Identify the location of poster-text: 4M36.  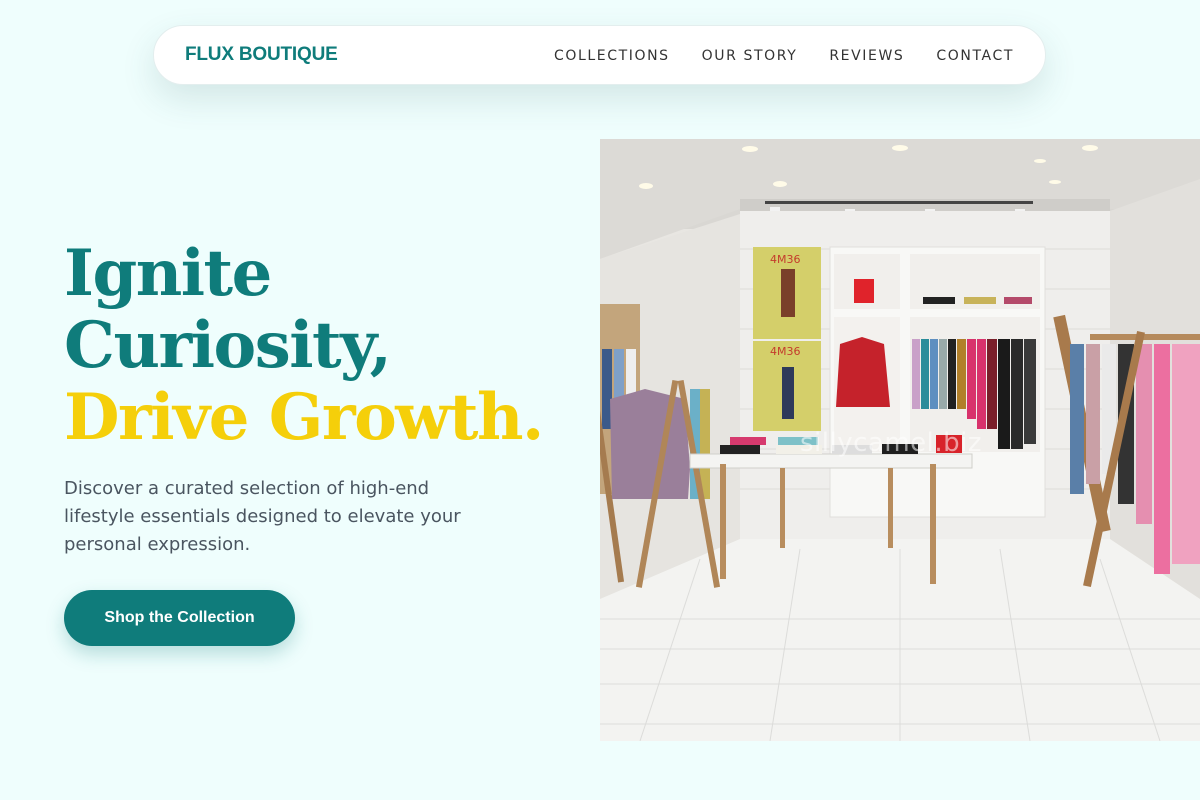
(785, 259).